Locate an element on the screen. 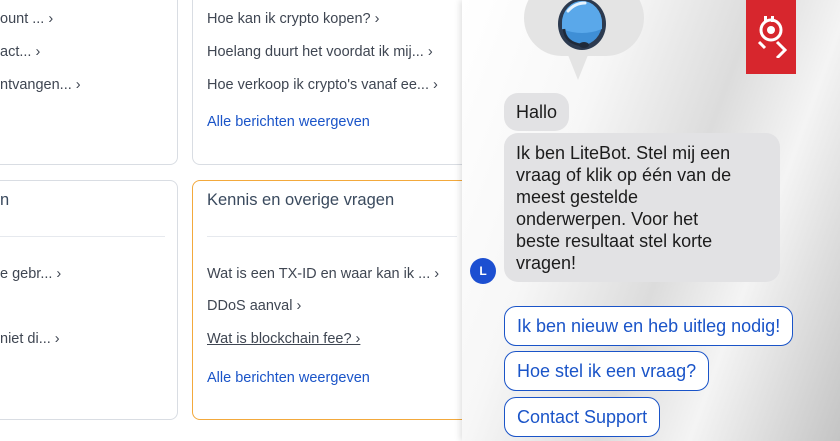 This screenshot has height=441, width=840. intro-line: beste resultaat stel korte is located at coordinates (614, 241).